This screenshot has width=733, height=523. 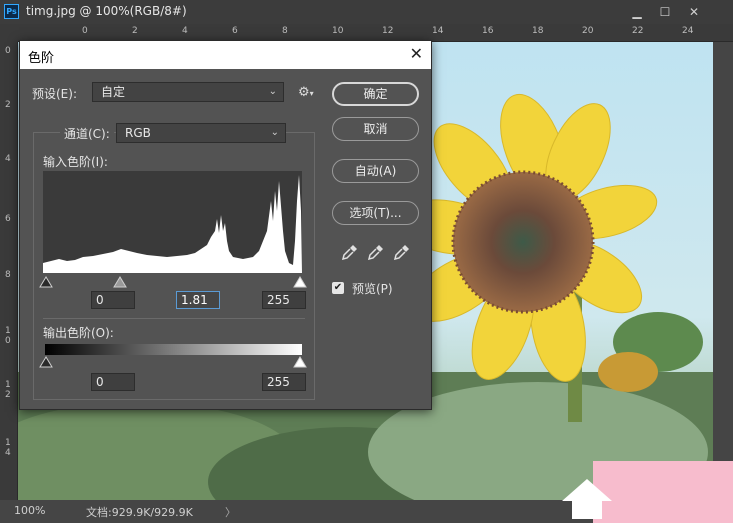 What do you see at coordinates (284, 300) in the screenshot?
I see `input-white-field: 255` at bounding box center [284, 300].